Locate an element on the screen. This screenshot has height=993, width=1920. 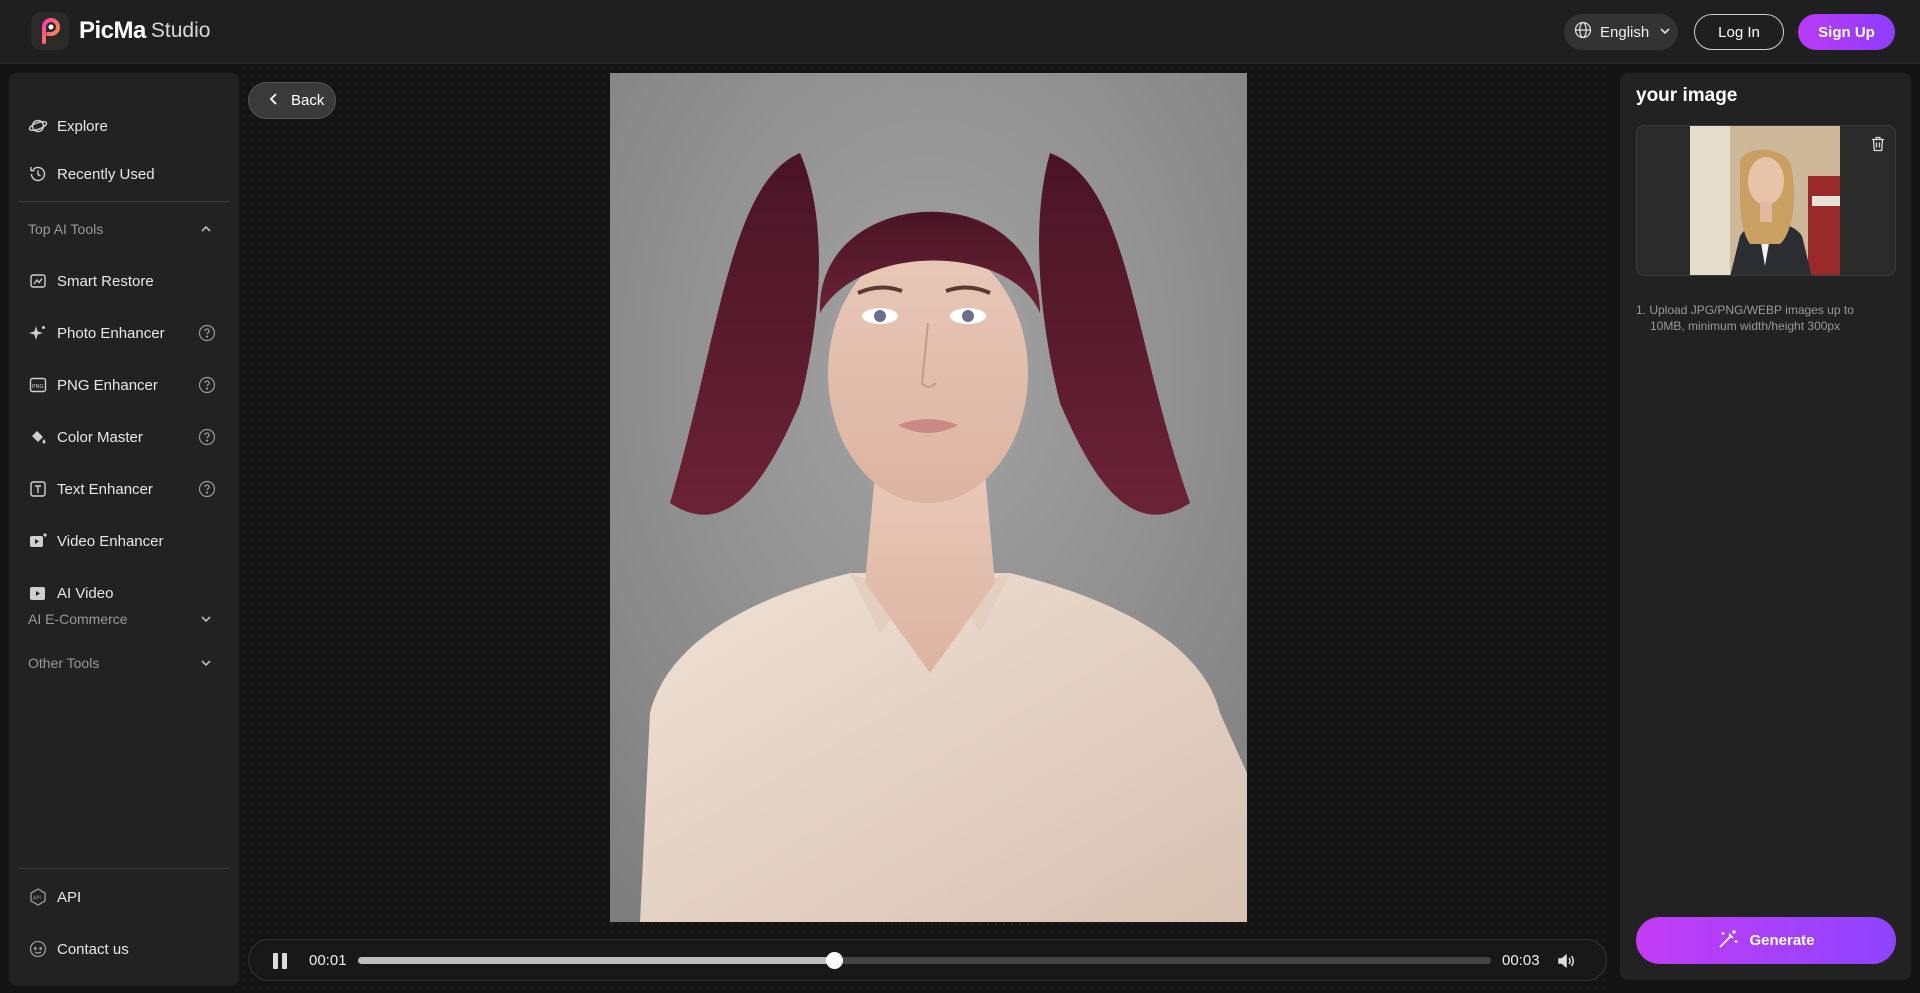
sidebar-item-explore: Explore is located at coordinates (124, 126).